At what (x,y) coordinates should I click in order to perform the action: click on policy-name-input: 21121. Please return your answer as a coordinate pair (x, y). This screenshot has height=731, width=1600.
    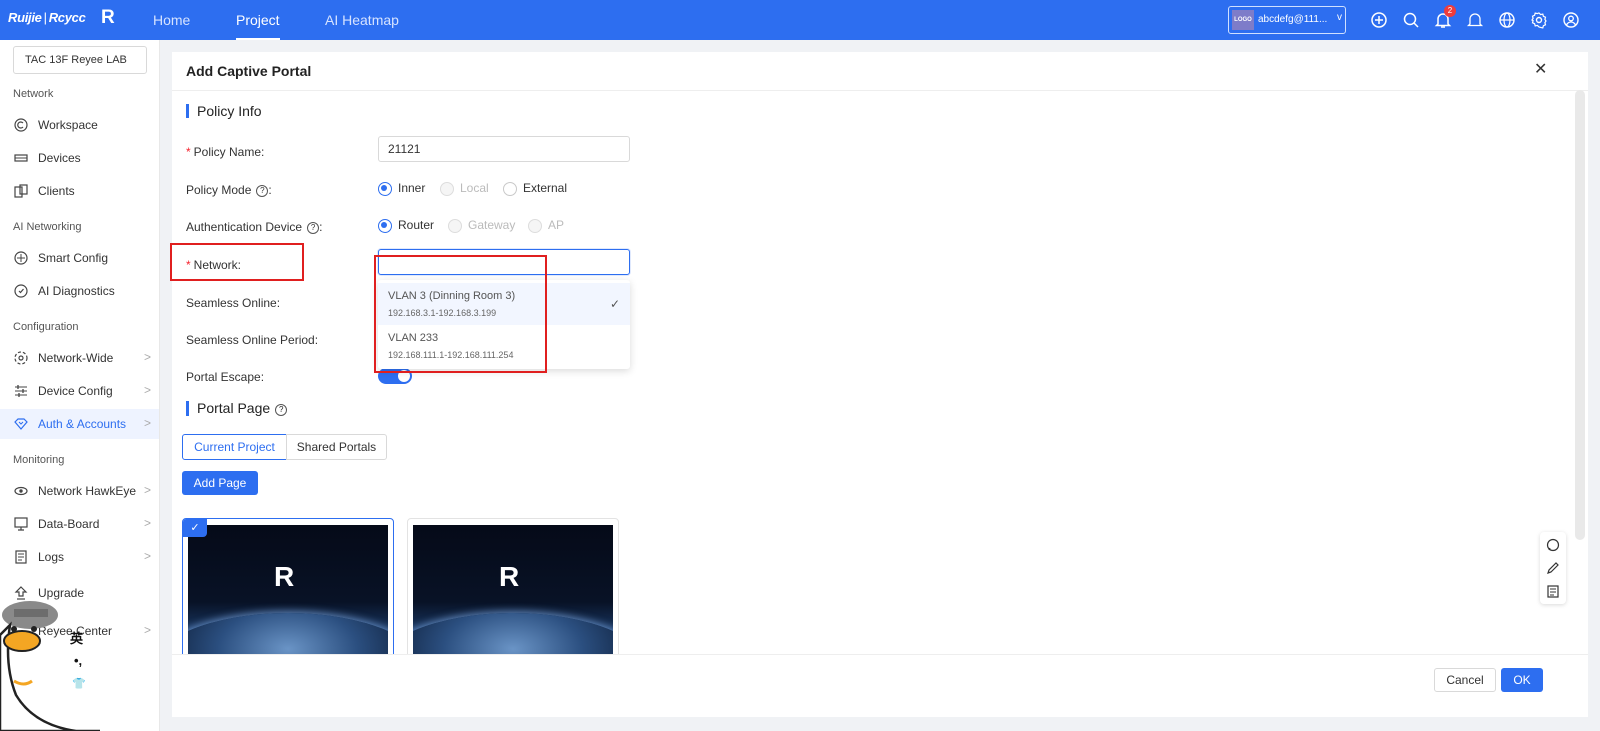
    Looking at the image, I should click on (504, 149).